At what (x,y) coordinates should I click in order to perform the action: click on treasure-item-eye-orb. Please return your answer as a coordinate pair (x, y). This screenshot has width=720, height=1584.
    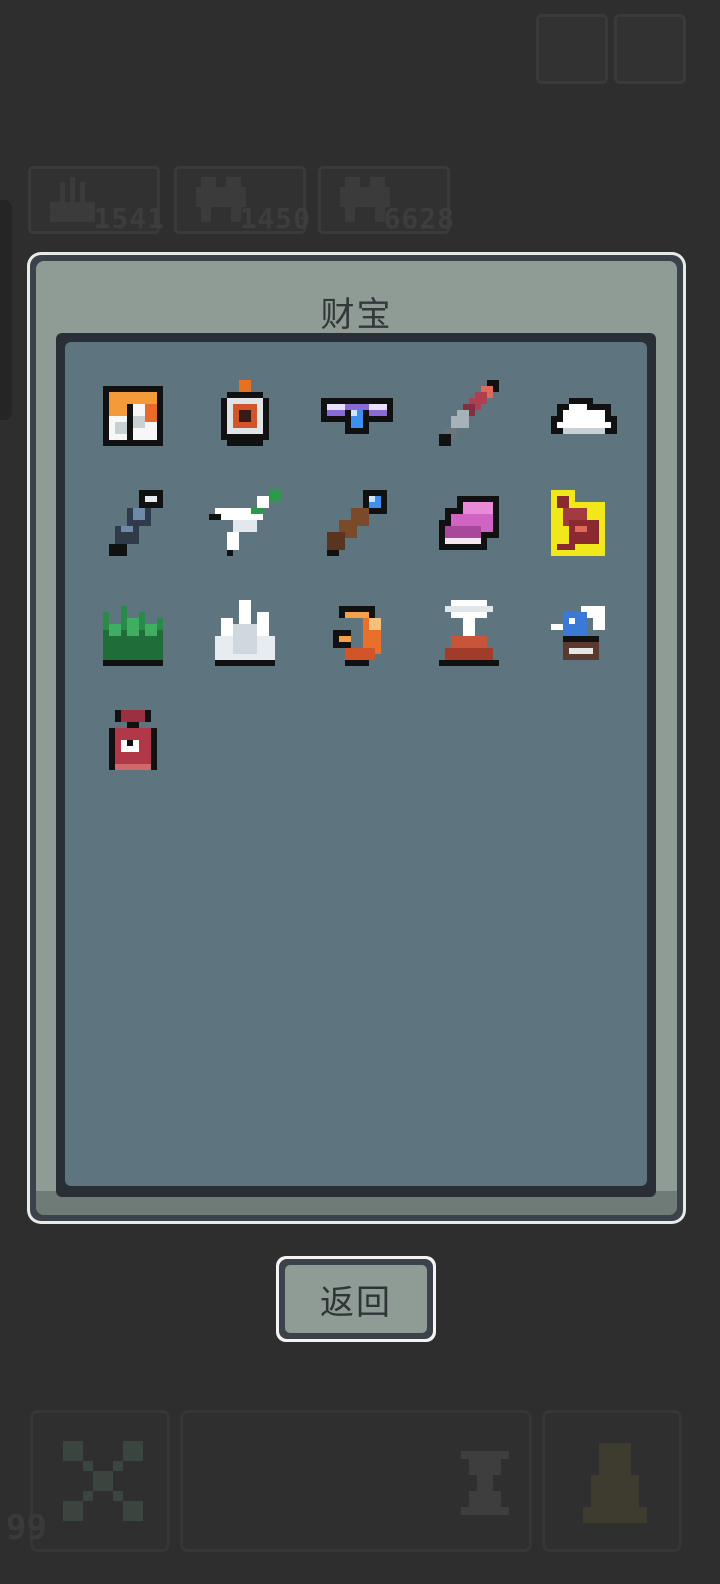
    Looking at the image, I should click on (245, 416).